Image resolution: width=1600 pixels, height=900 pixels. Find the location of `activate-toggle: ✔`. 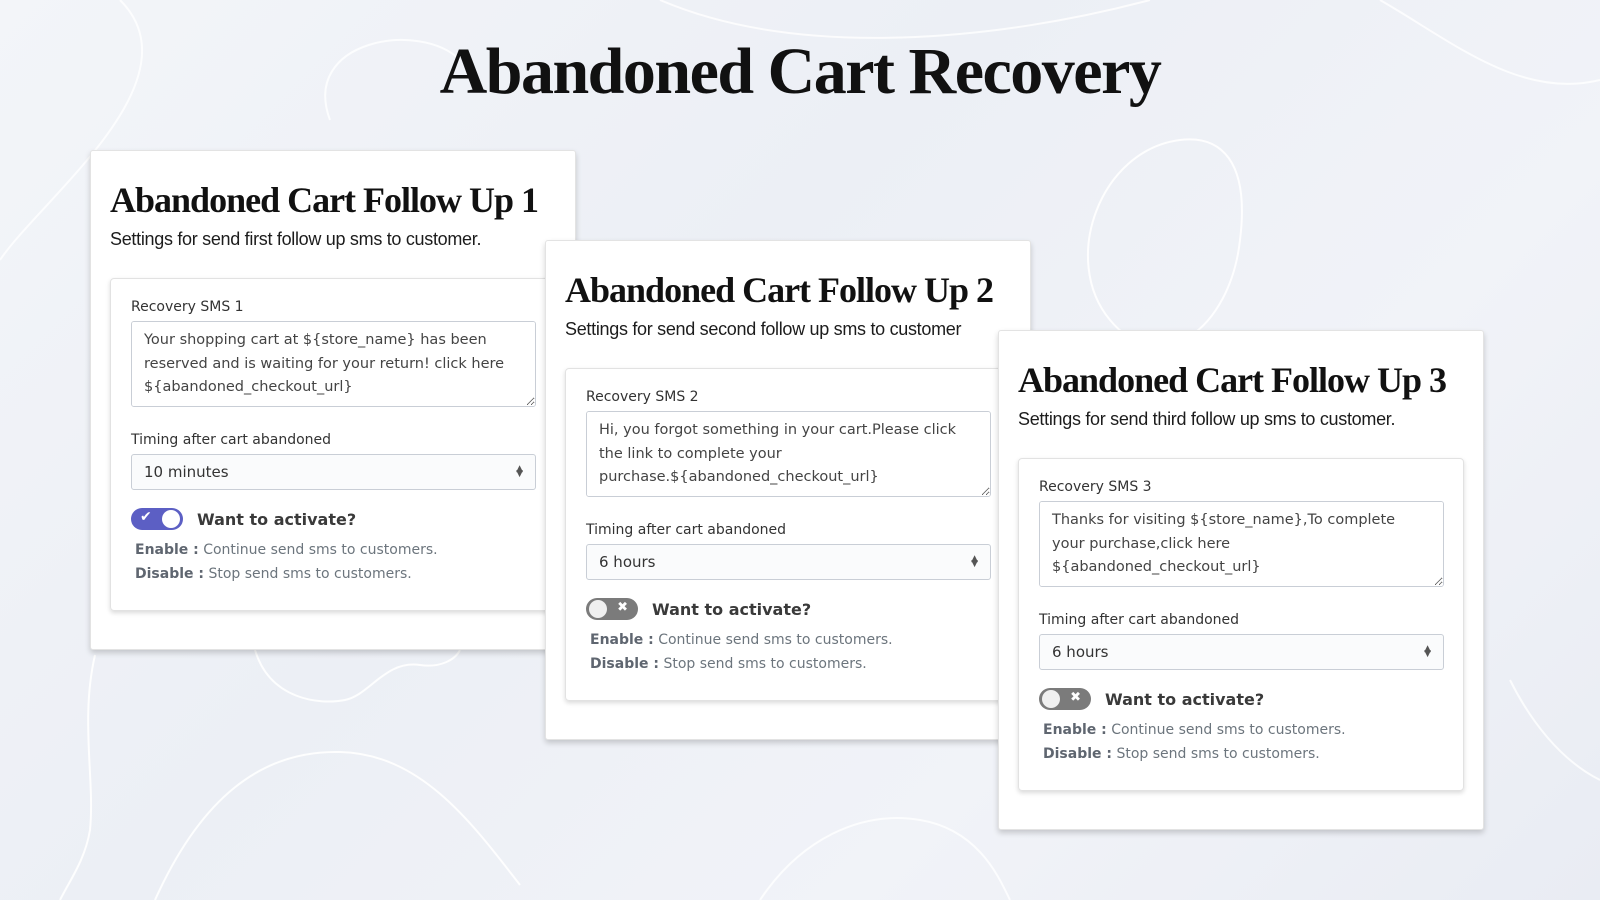

activate-toggle: ✔ is located at coordinates (157, 519).